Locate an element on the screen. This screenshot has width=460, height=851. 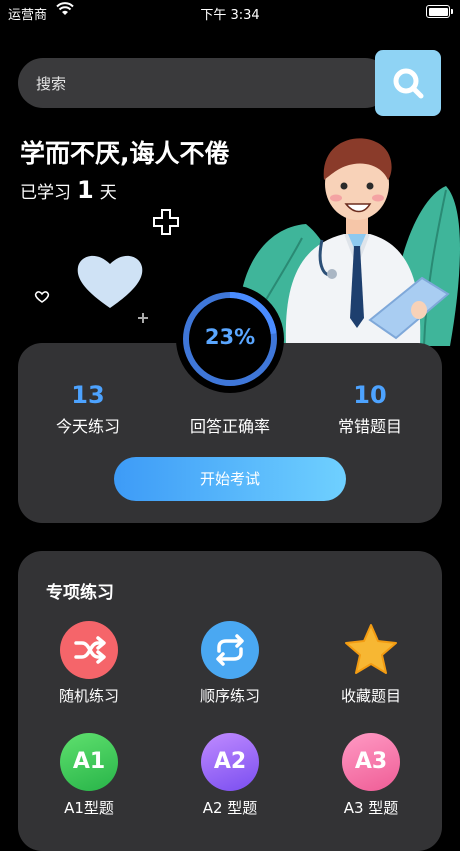
studied-days: 已学习 1 天 is located at coordinates (68, 190).